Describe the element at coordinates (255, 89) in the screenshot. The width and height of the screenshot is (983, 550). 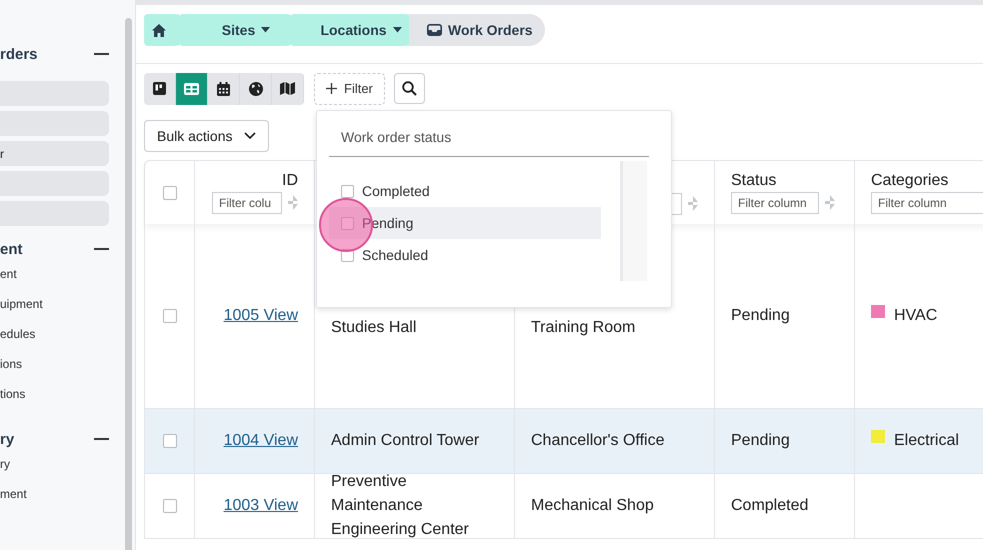
I see `globe-icon` at that location.